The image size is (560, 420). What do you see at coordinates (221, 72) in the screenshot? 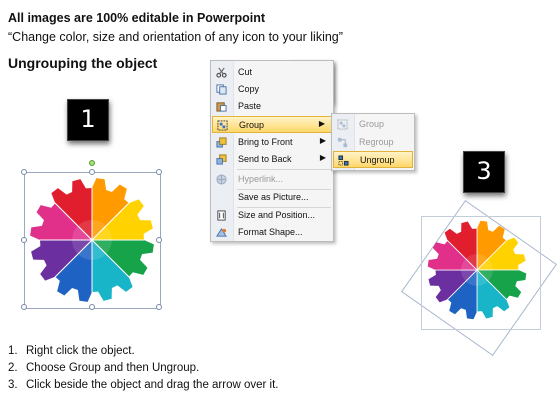
I see `scissors-icon` at bounding box center [221, 72].